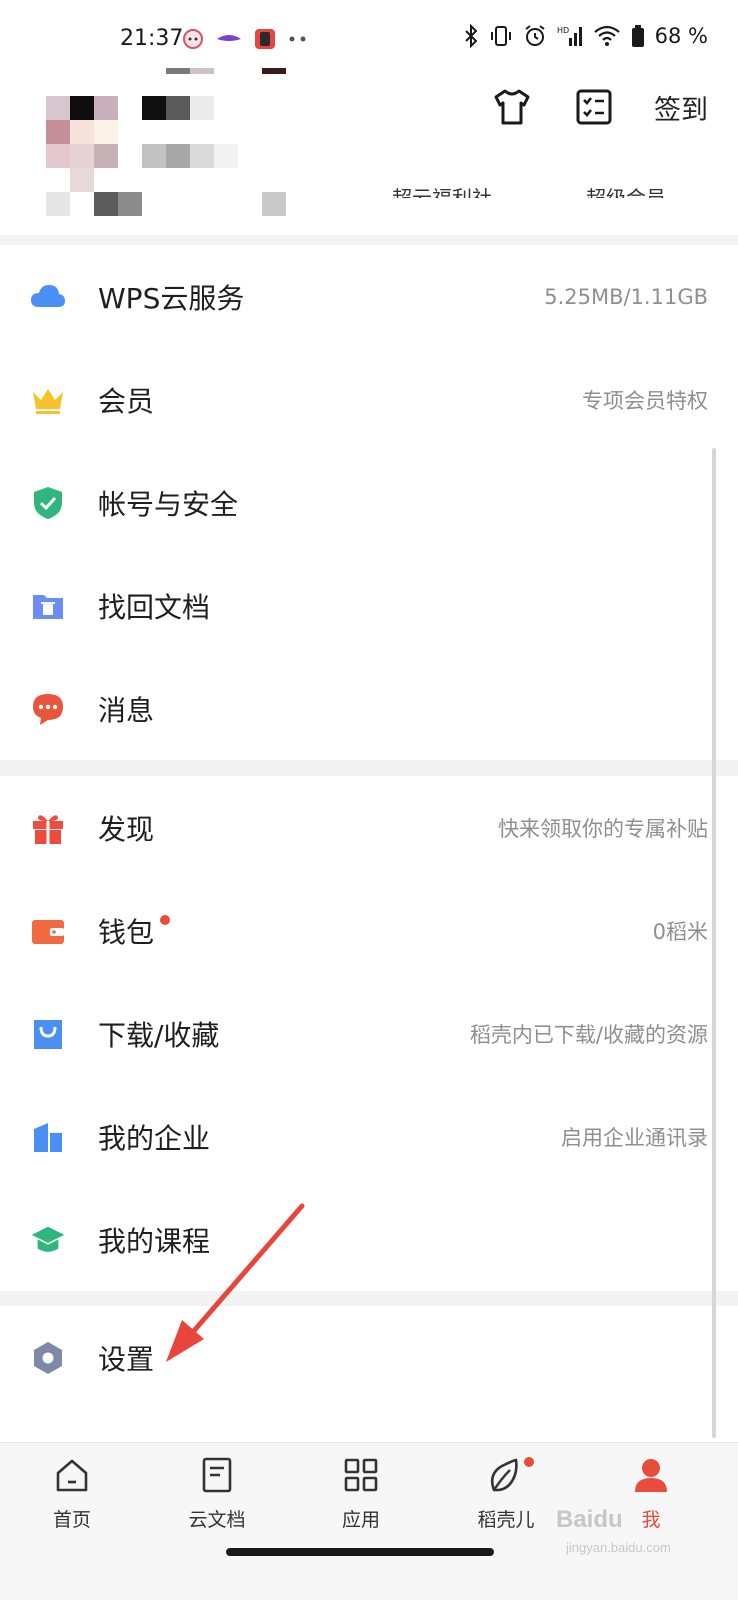 This screenshot has width=738, height=1600. I want to click on tab-docer: 稻壳儿, so click(506, 1493).